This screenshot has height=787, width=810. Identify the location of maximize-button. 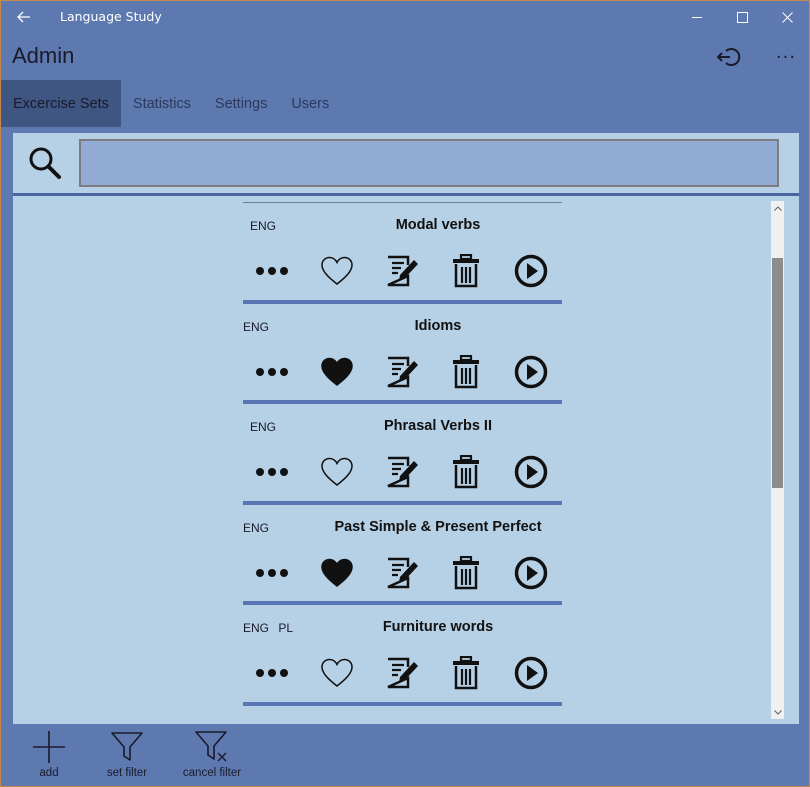
(742, 17).